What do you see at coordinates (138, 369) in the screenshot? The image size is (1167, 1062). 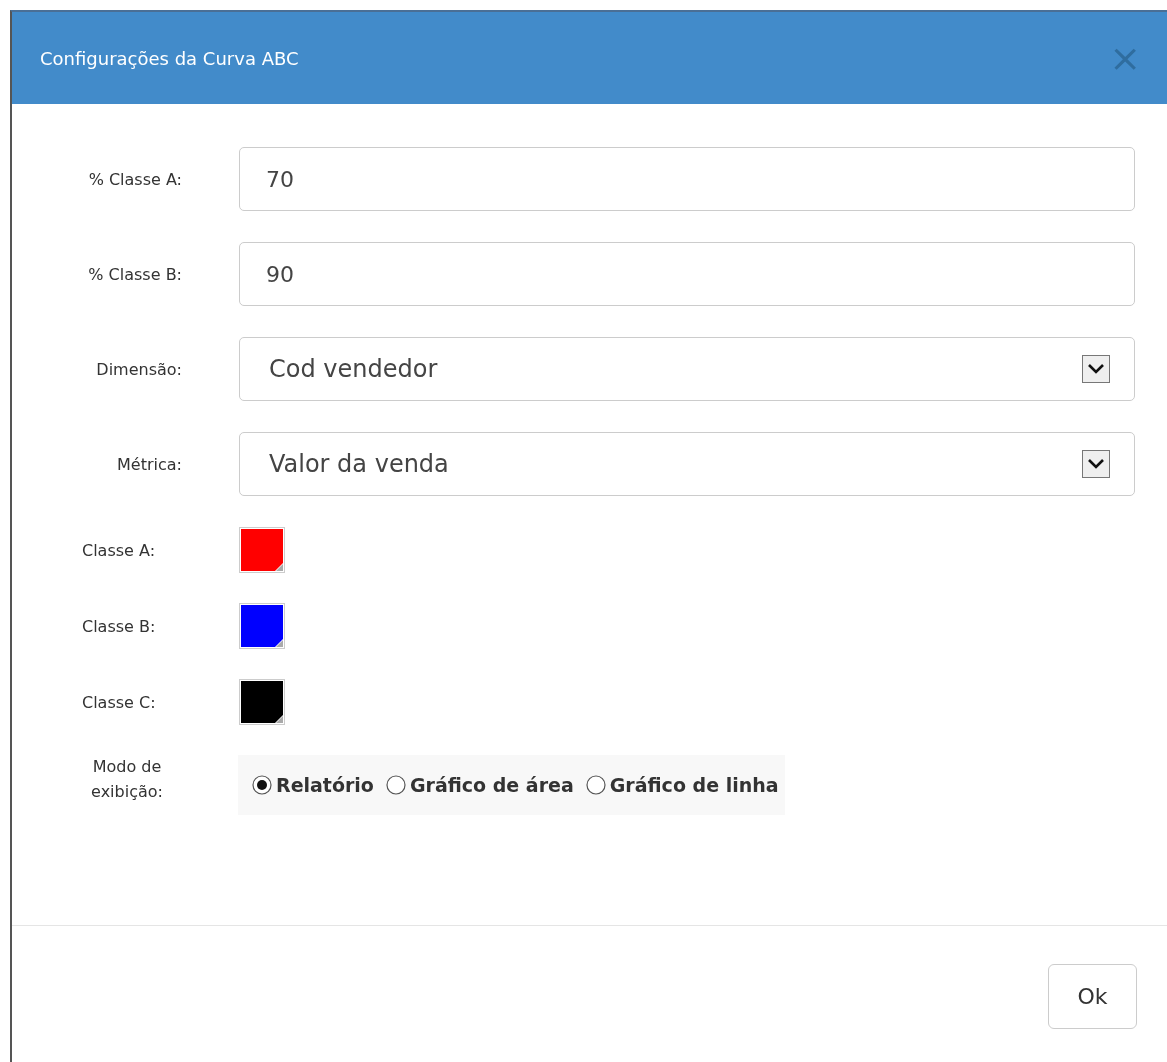 I see `field-label: Dimensão:` at bounding box center [138, 369].